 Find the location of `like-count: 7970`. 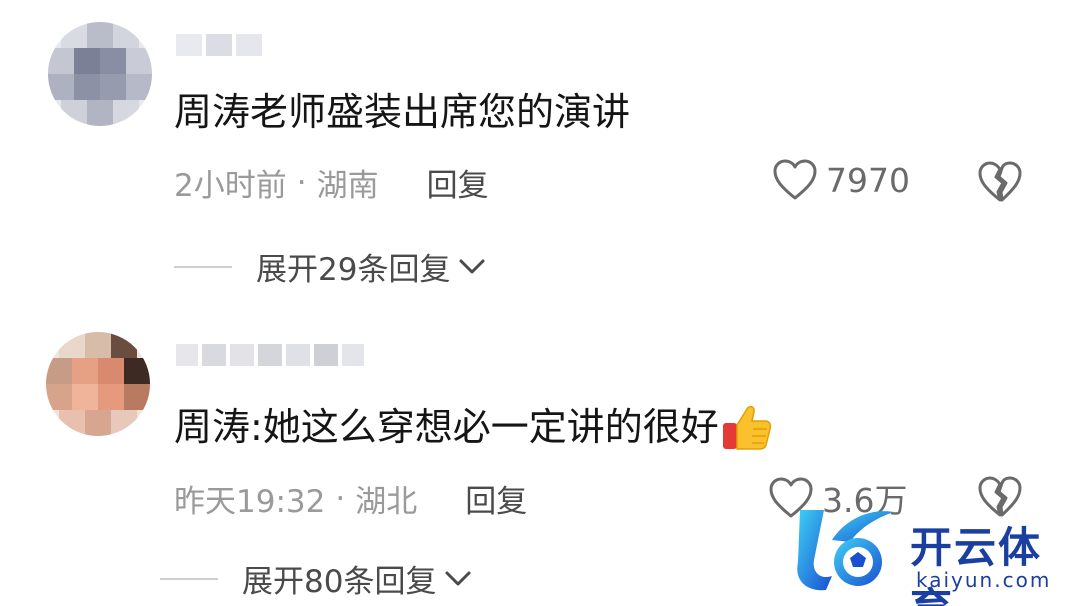

like-count: 7970 is located at coordinates (868, 180).